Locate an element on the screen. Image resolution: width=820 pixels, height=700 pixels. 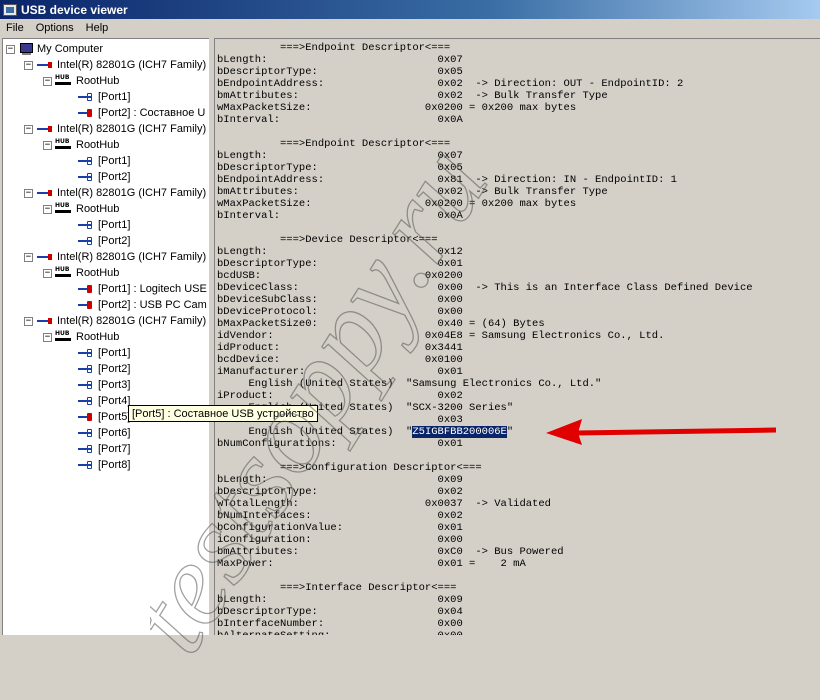
menu-options: Options is located at coordinates (55, 28).